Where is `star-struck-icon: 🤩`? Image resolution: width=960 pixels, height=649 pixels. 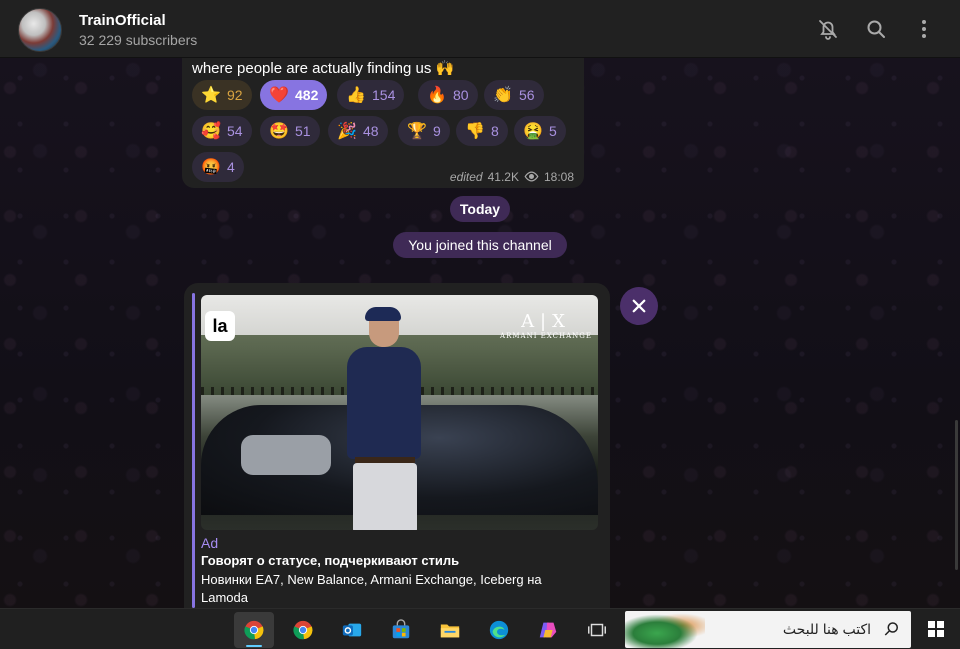 star-struck-icon: 🤩 is located at coordinates (279, 131).